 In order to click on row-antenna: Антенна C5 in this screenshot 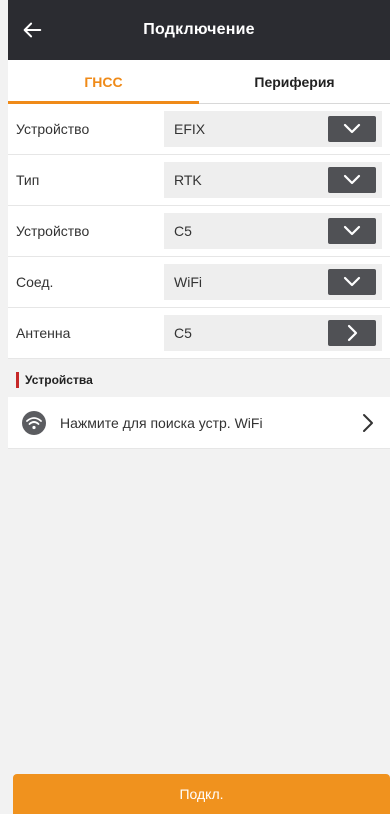, I will do `click(199, 333)`.